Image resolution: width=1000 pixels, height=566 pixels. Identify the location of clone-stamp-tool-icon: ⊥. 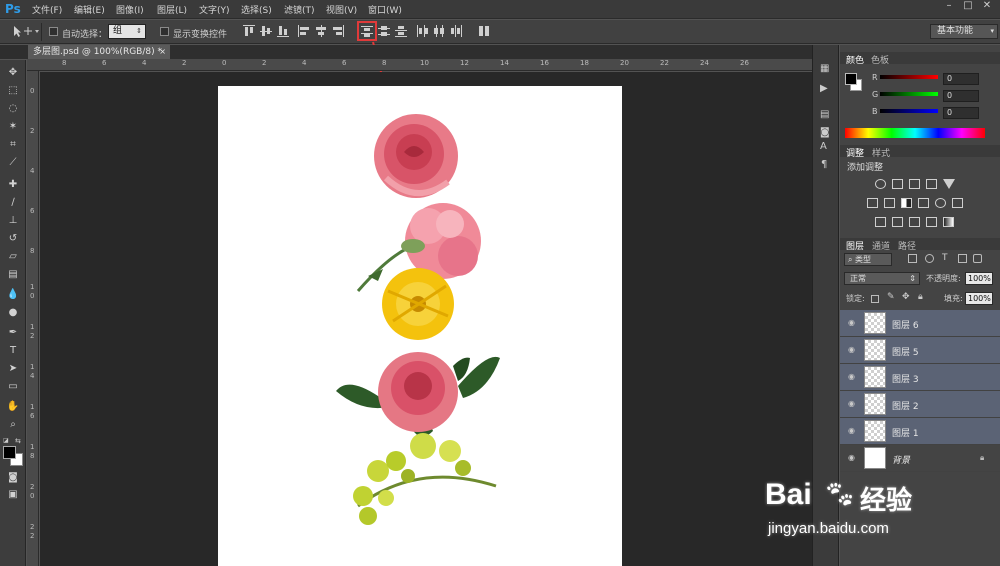
(13, 221).